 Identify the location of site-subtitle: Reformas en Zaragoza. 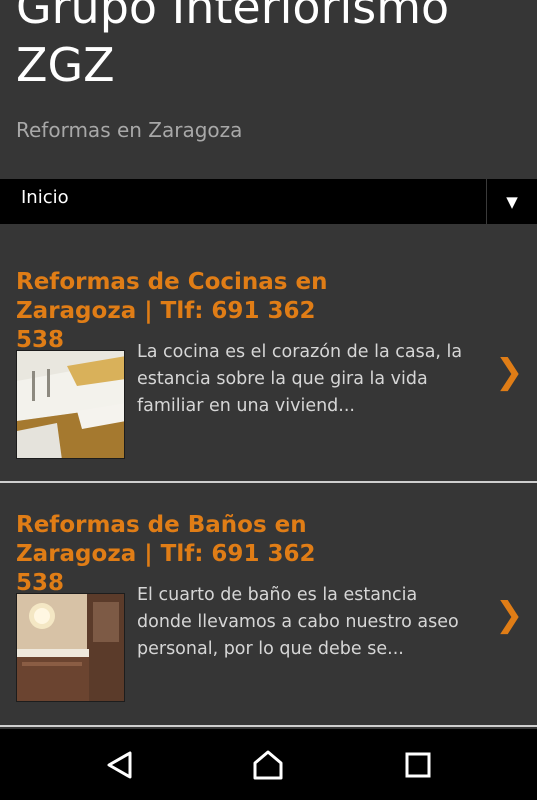
(129, 130).